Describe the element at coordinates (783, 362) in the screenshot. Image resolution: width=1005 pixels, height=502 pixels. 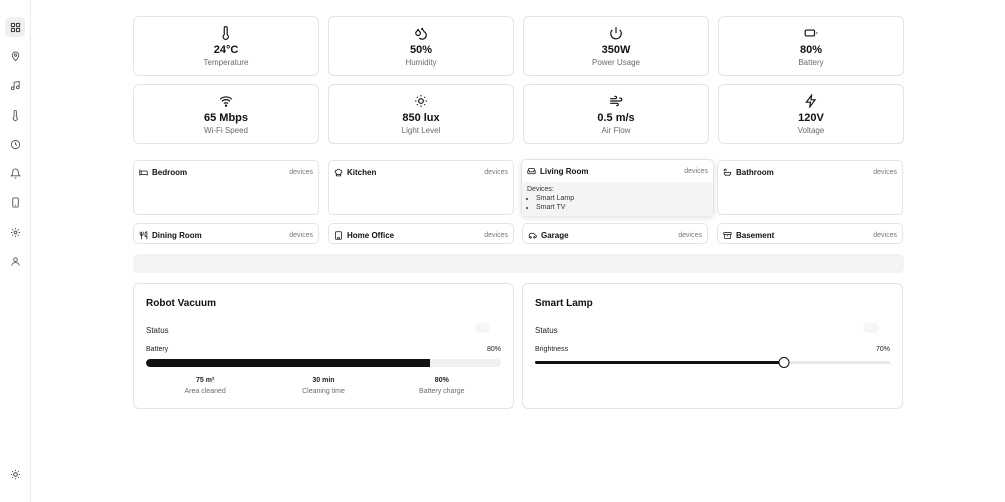
I see `brightness-slider-thumb` at that location.